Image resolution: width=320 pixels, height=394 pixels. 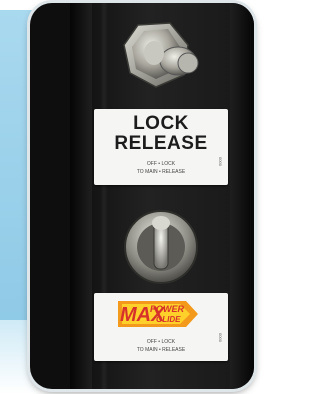 I want to click on lock-label-small2: TO MAIN • RELEASE, so click(x=161, y=172).